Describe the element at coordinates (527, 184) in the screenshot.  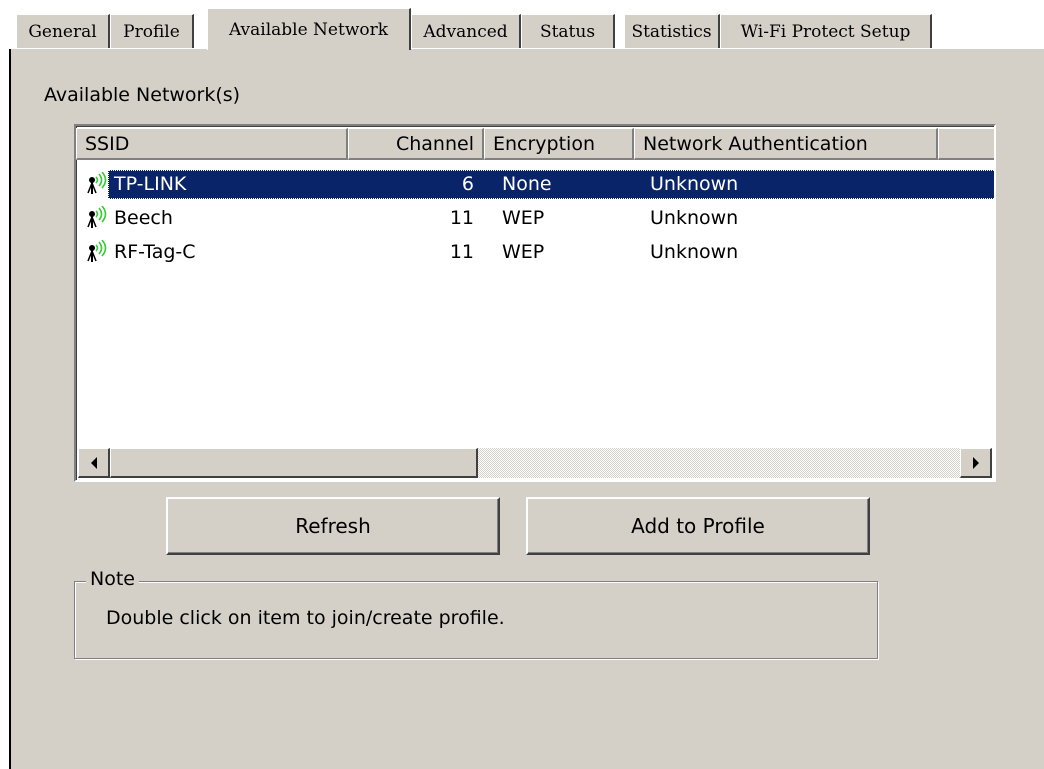
I see `cell-encryption: None` at that location.